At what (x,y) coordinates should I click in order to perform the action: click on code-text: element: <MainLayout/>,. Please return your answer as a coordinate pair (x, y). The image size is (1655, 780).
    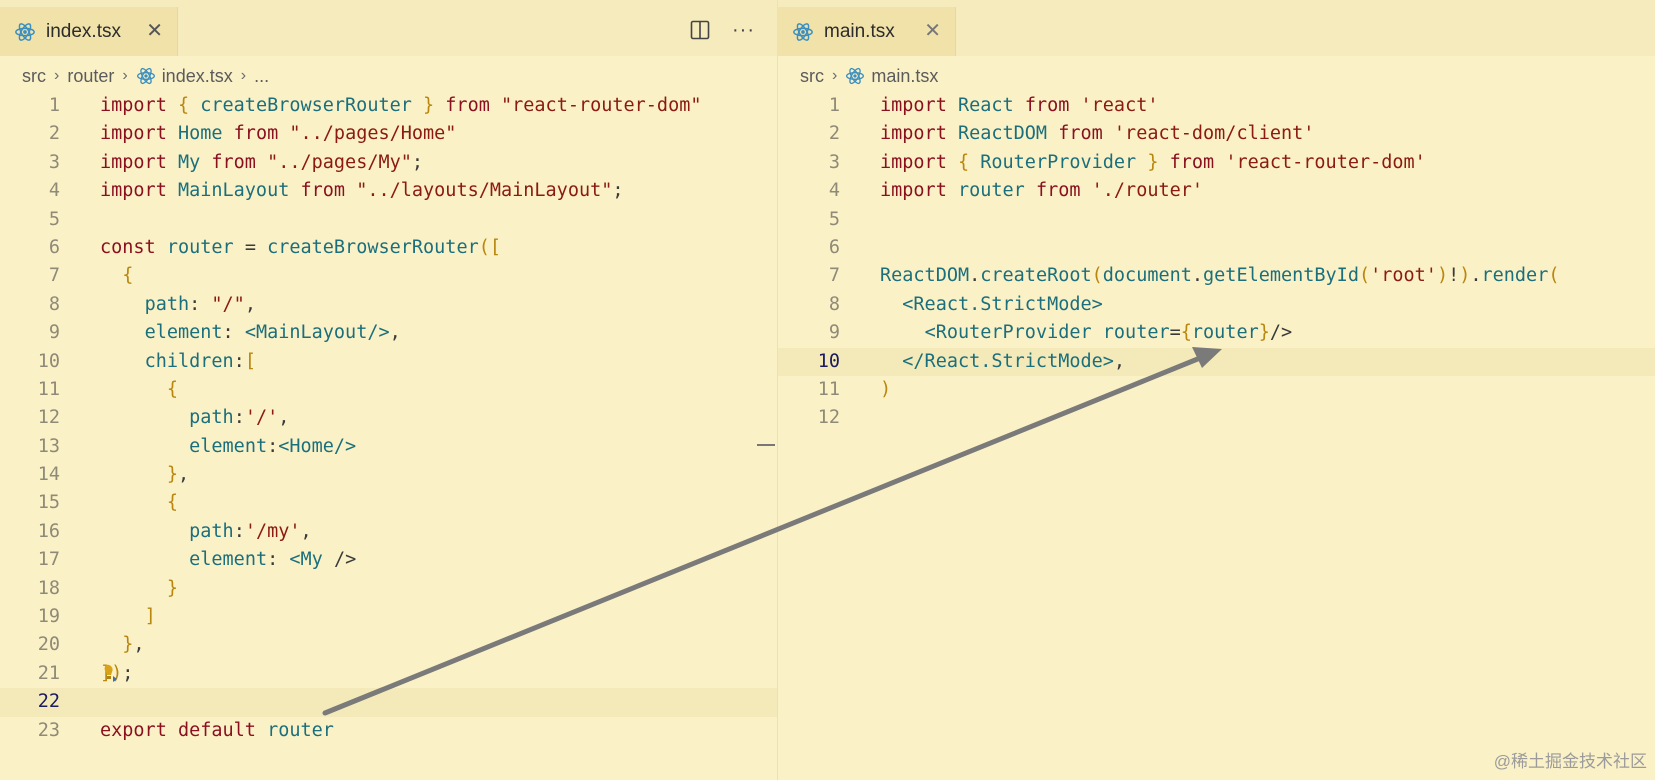
    Looking at the image, I should click on (272, 333).